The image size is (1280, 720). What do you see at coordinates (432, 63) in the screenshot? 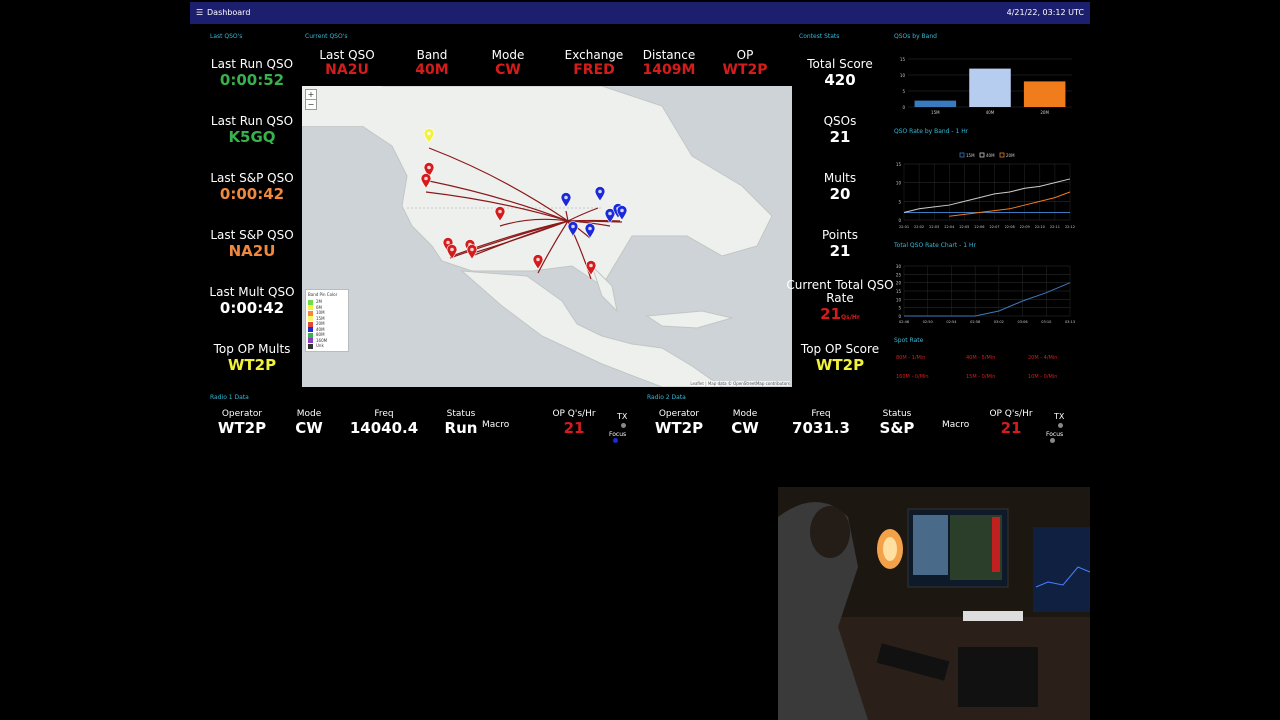
I see `current-band: Band 40M` at bounding box center [432, 63].